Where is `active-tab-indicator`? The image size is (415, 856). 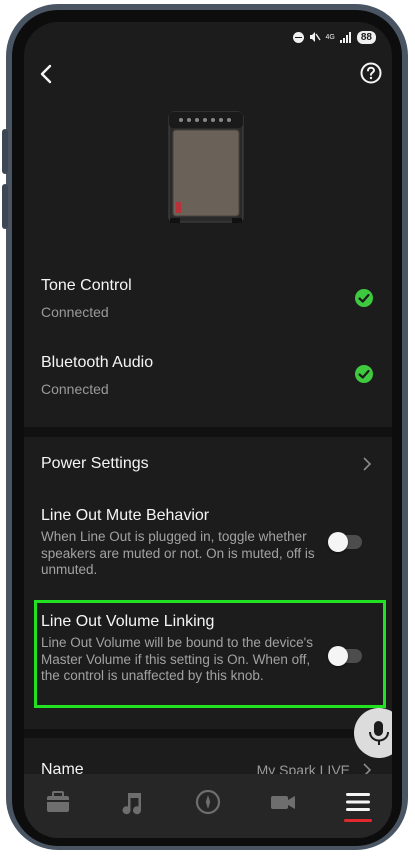 active-tab-indicator is located at coordinates (358, 820).